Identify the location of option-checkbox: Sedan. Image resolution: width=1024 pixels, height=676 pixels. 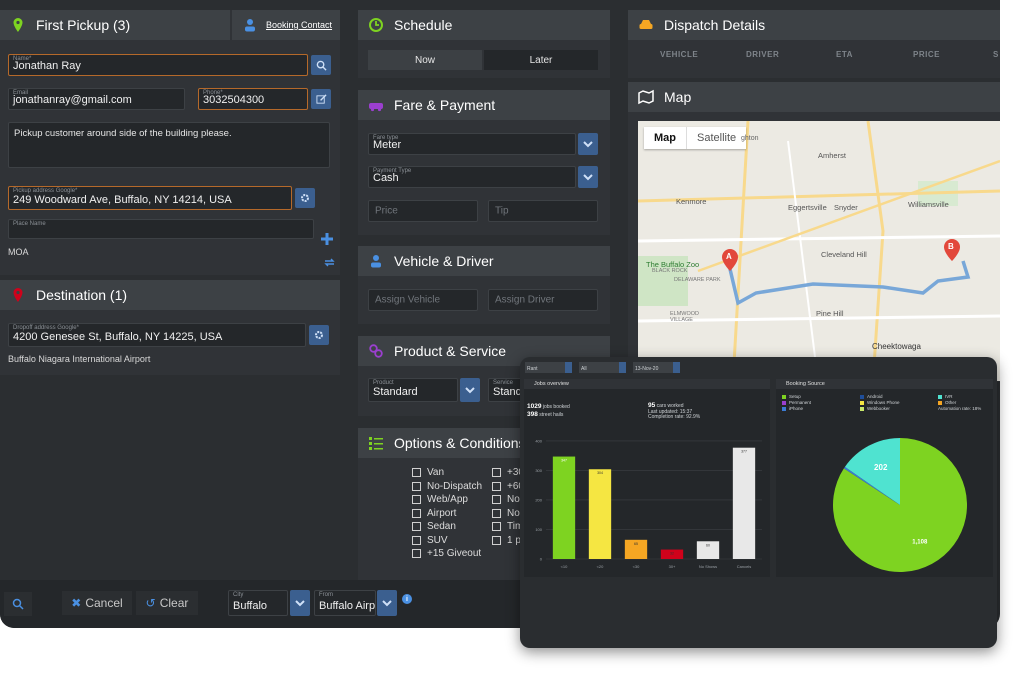
(447, 527).